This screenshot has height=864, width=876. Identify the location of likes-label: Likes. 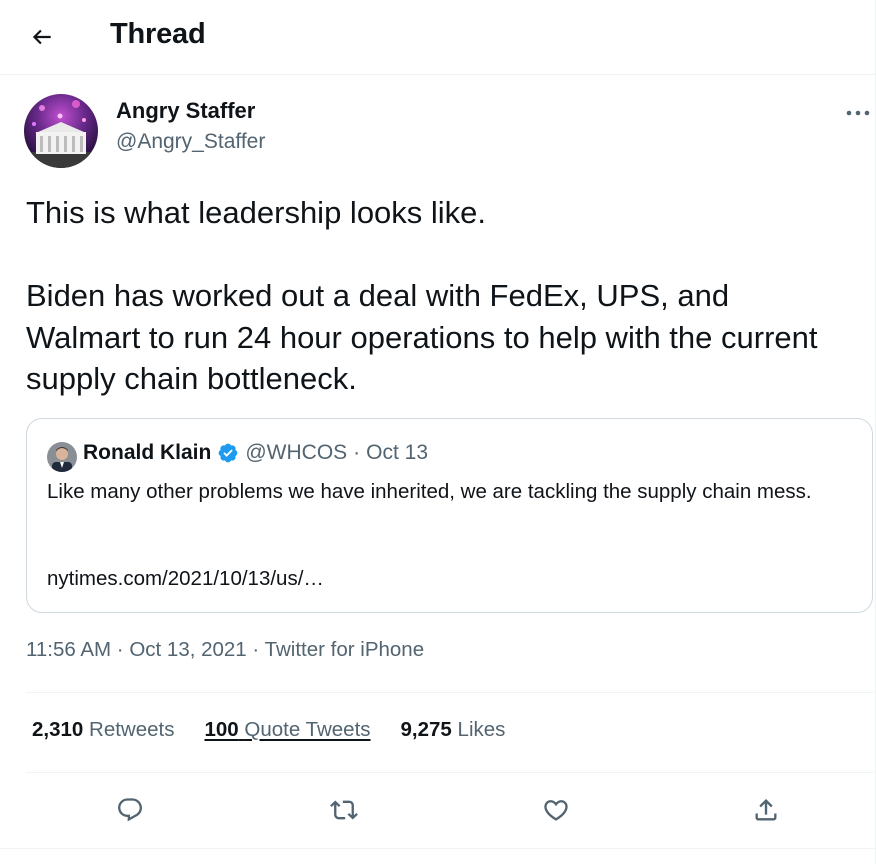
(481, 729).